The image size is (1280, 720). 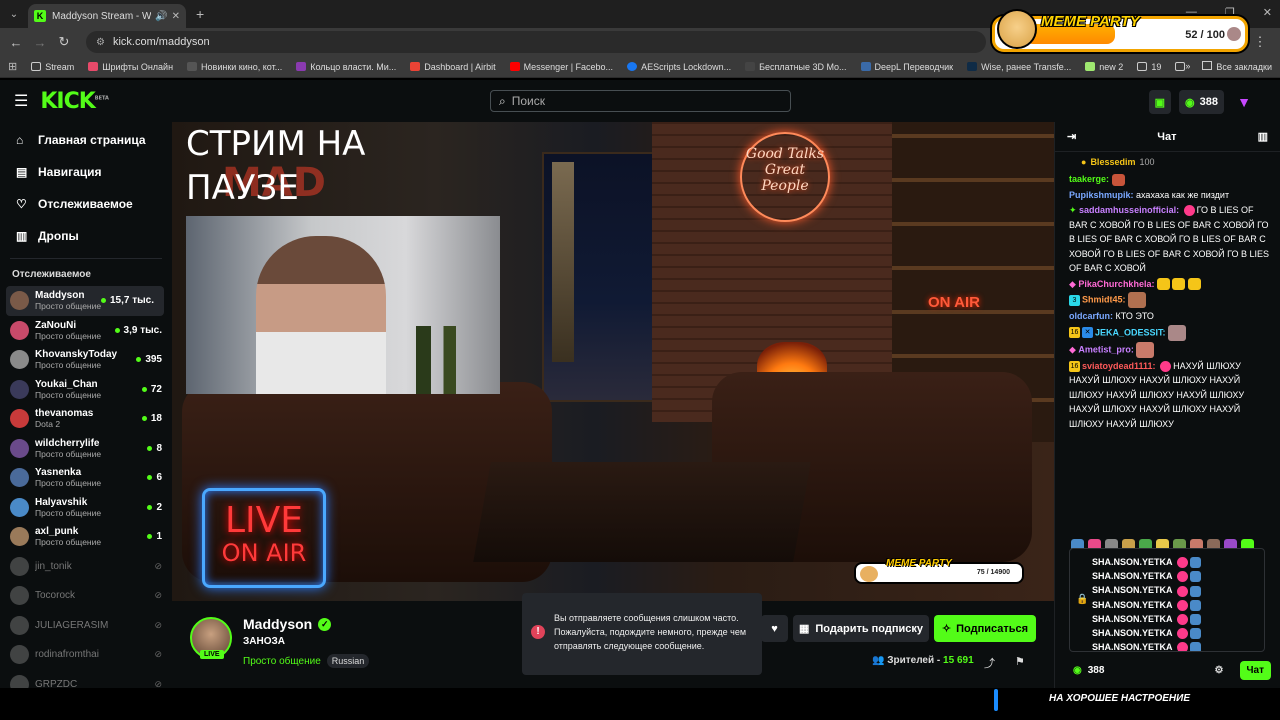 I want to click on like-button: ♥, so click(x=774, y=628).